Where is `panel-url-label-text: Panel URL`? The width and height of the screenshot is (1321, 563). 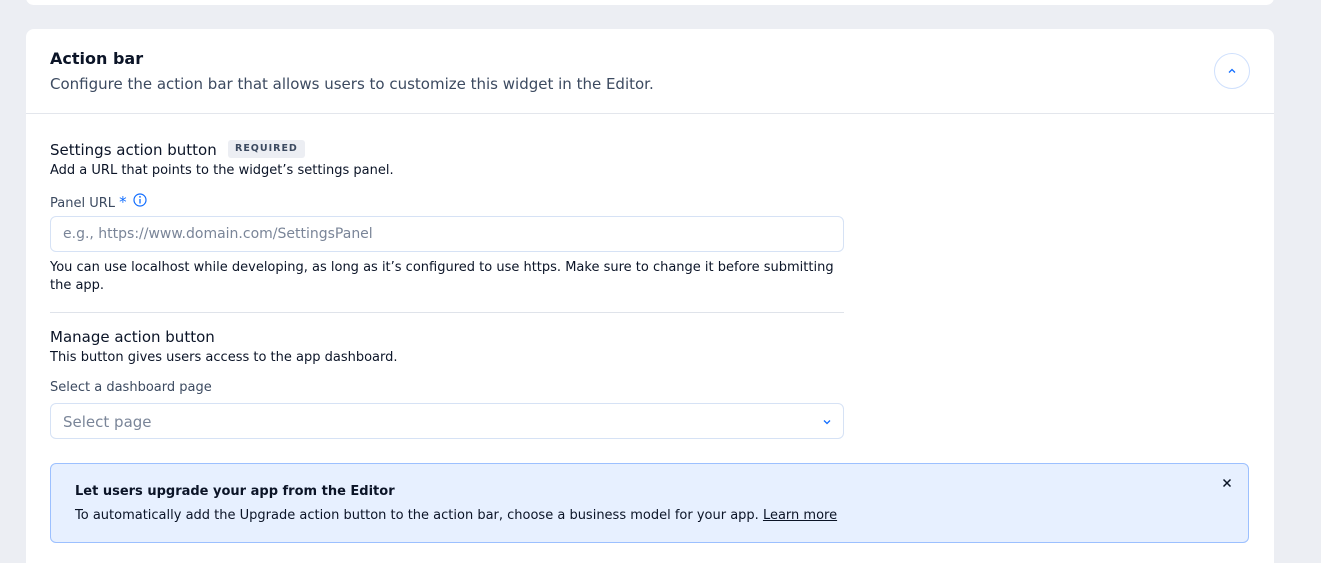 panel-url-label-text: Panel URL is located at coordinates (82, 203).